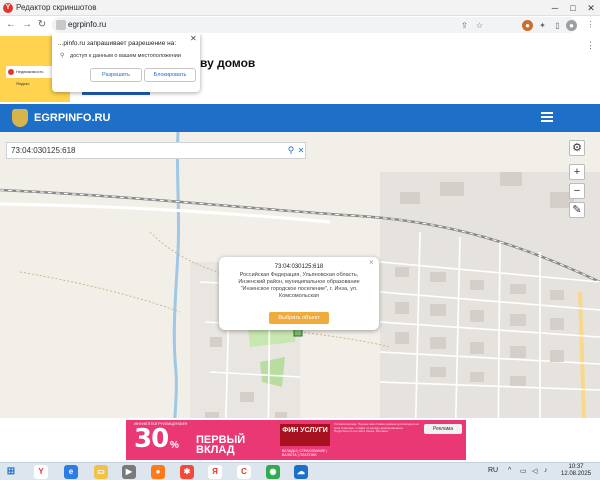  What do you see at coordinates (71, 472) in the screenshot?
I see `edge-icon: e` at bounding box center [71, 472].